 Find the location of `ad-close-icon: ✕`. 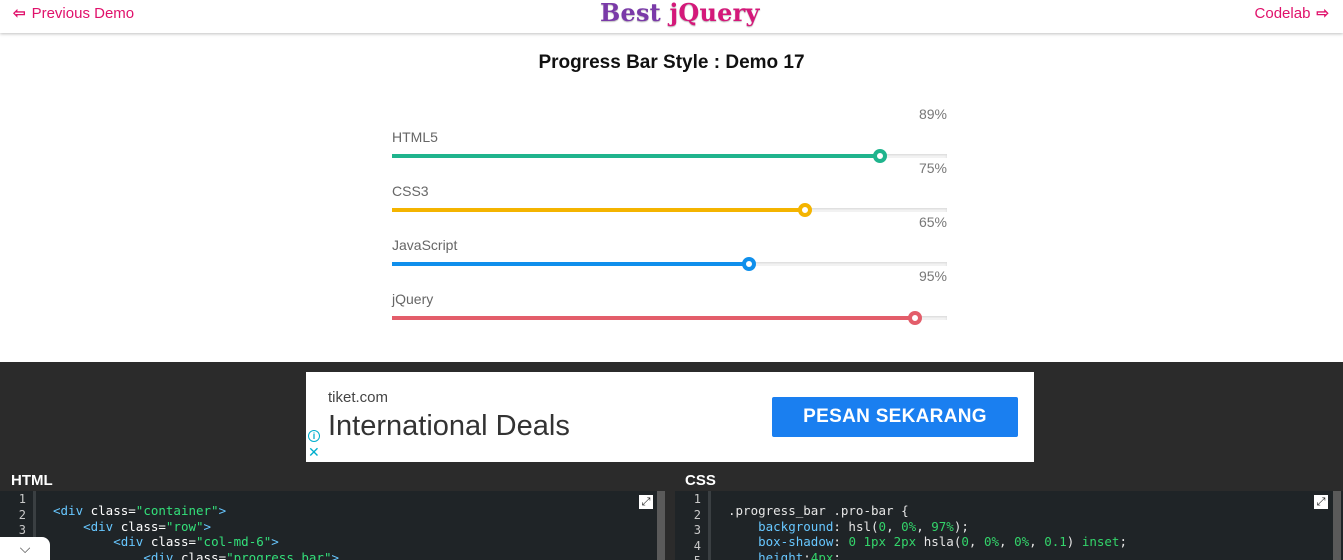

ad-close-icon: ✕ is located at coordinates (314, 452).